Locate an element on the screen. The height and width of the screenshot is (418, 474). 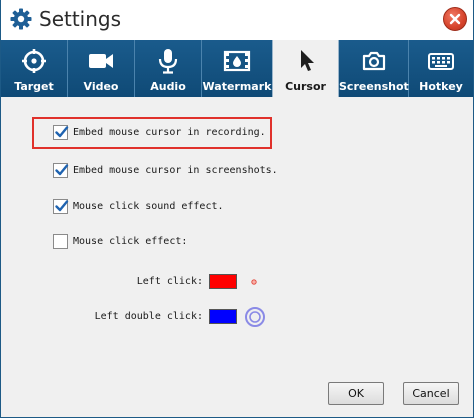
embed-cursor-recording-checkbox is located at coordinates (61, 132).